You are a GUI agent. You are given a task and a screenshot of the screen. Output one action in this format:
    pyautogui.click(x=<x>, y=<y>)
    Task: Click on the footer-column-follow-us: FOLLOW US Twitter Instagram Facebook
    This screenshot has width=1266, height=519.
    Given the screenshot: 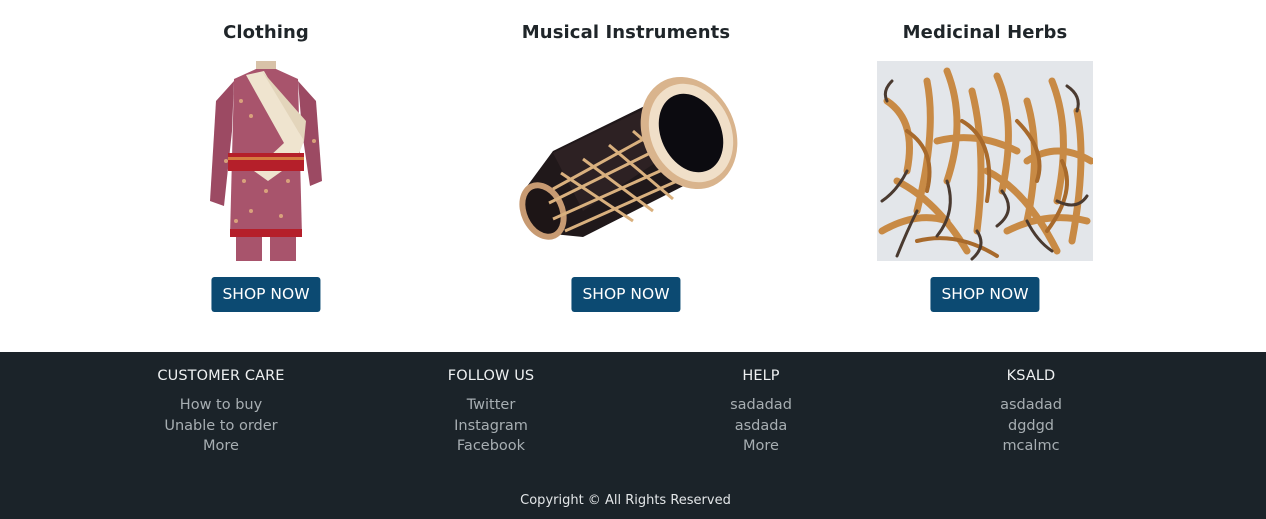 What is the action you would take?
    pyautogui.click(x=491, y=412)
    